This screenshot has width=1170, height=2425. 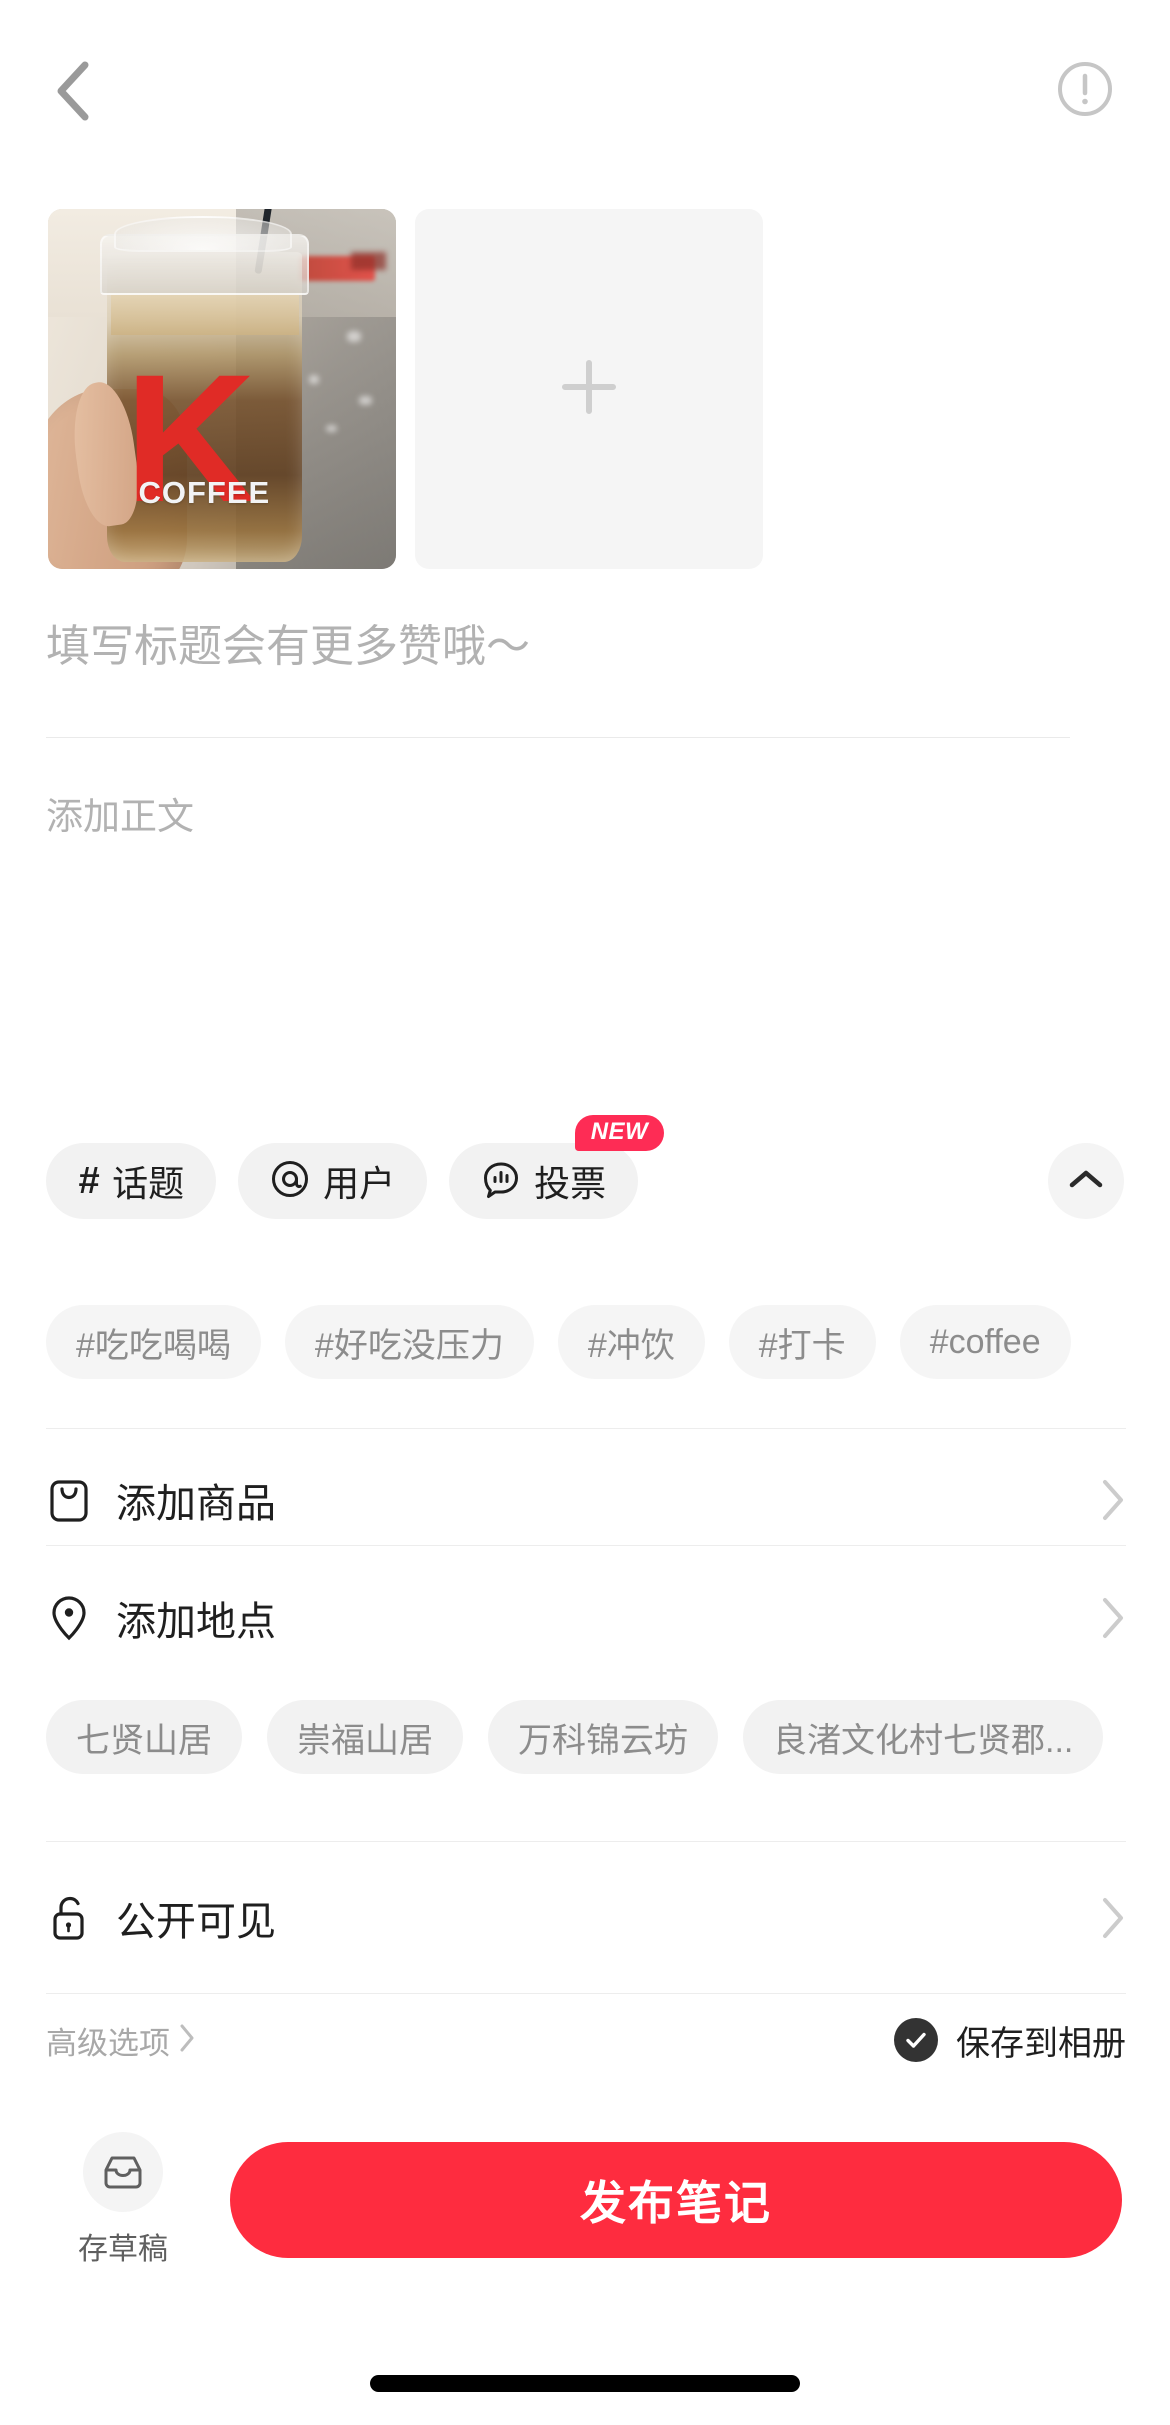 What do you see at coordinates (1041, 2043) in the screenshot?
I see `save-to-album-label: 保存到相册` at bounding box center [1041, 2043].